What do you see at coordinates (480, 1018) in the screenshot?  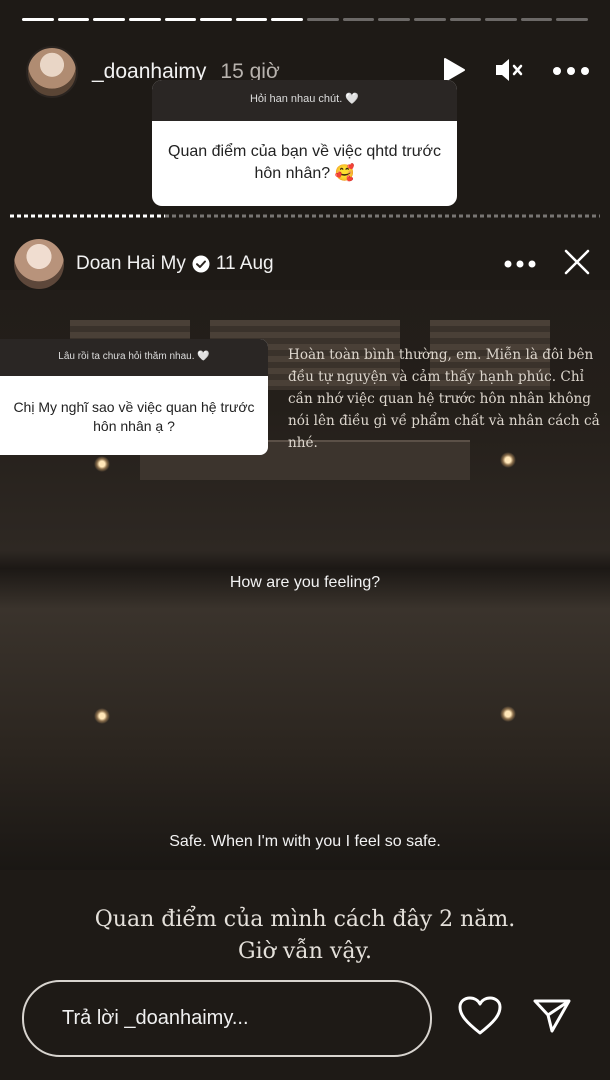 I see `heart-icon` at bounding box center [480, 1018].